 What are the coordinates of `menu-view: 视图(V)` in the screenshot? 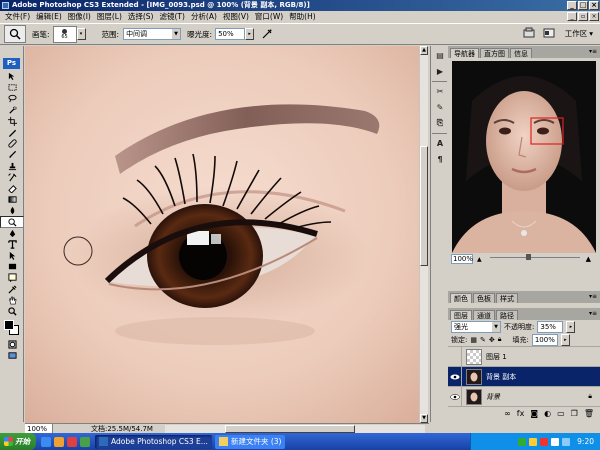 It's located at (236, 17).